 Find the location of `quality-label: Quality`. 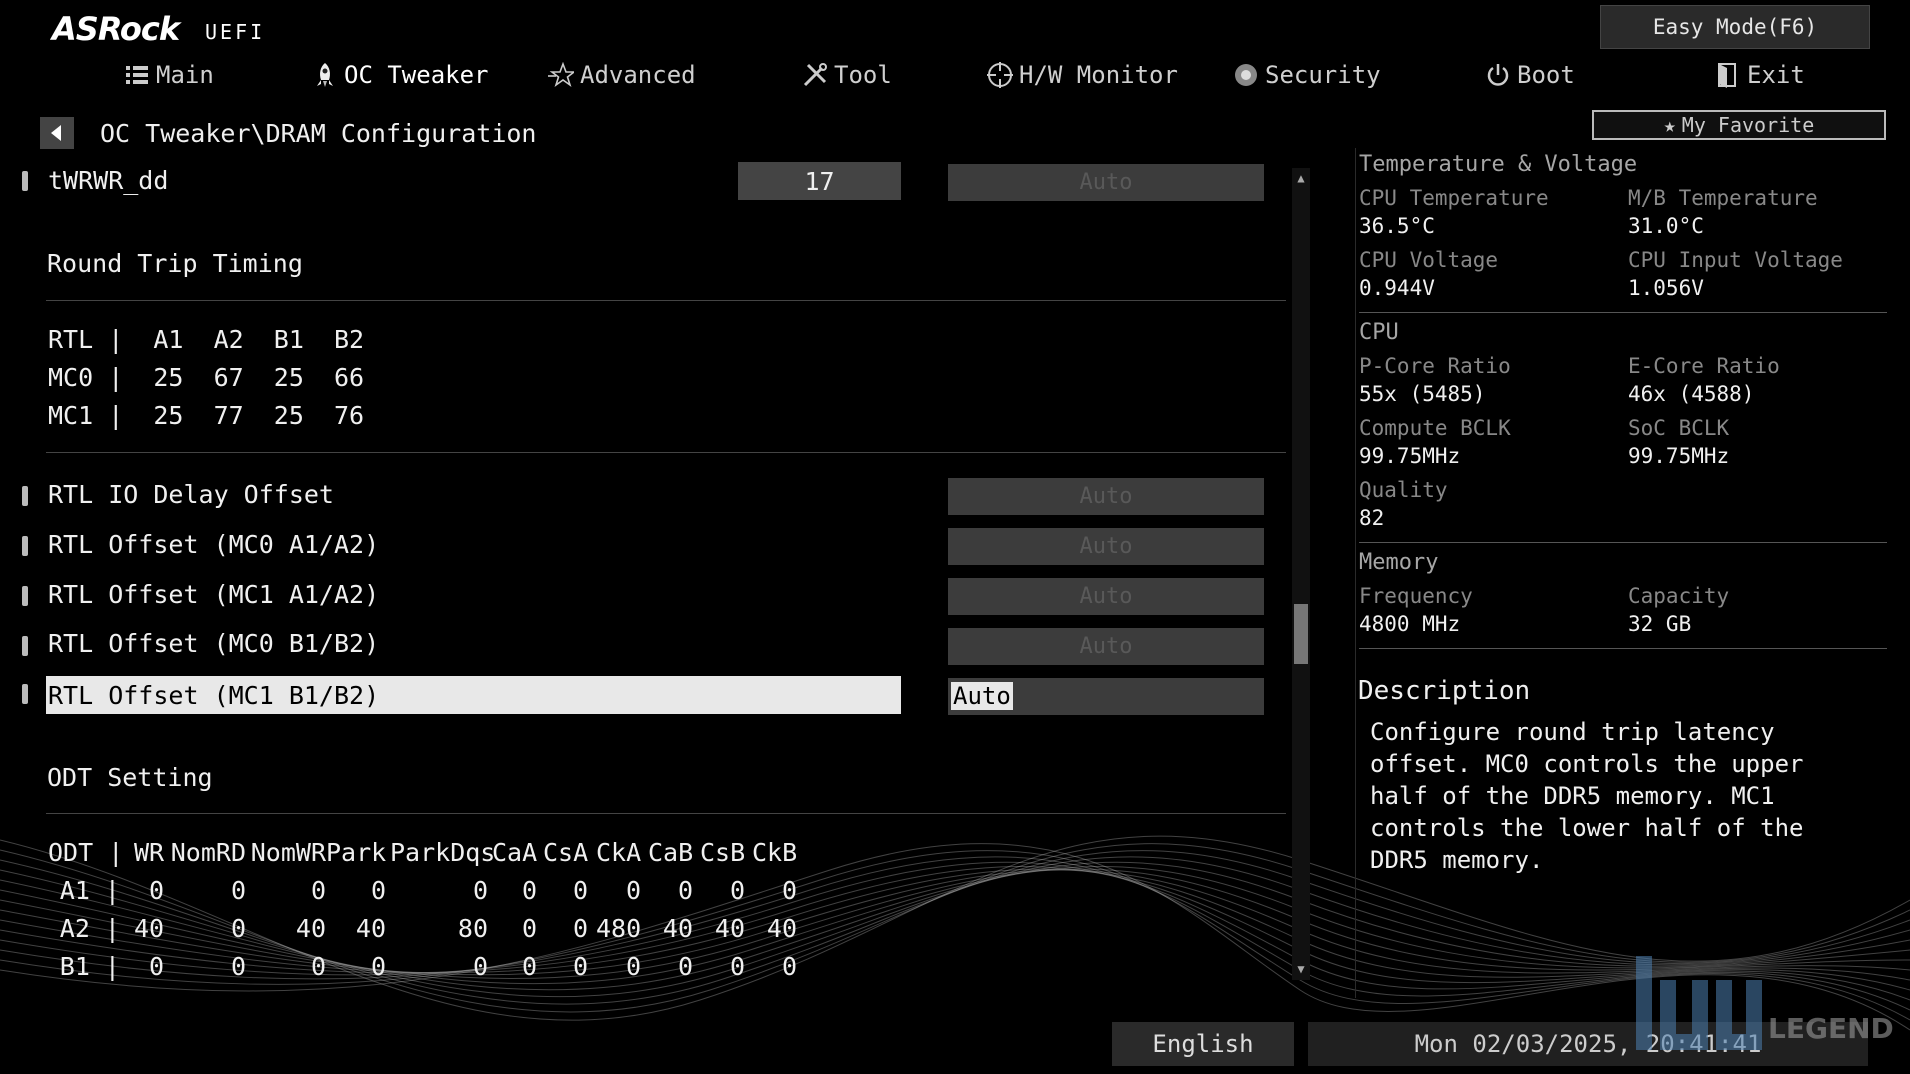

quality-label: Quality is located at coordinates (1403, 490).